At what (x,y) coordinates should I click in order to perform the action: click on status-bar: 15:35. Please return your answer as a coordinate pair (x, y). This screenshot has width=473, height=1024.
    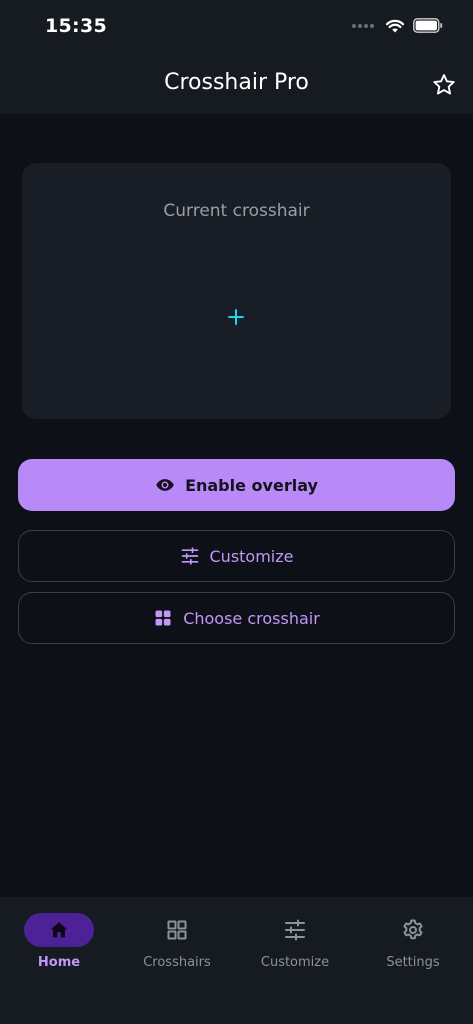
    Looking at the image, I should click on (236, 28).